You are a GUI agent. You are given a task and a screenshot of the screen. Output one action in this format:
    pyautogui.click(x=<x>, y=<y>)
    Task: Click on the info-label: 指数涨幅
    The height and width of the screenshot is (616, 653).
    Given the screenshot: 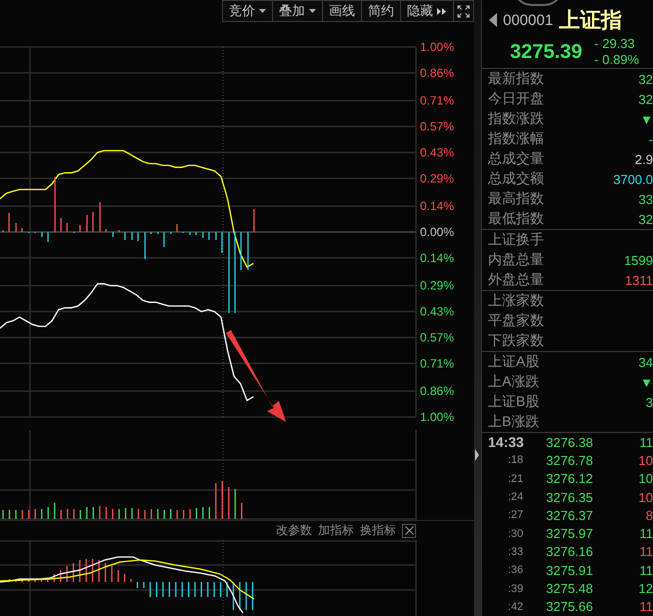 What is the action you would take?
    pyautogui.click(x=516, y=139)
    